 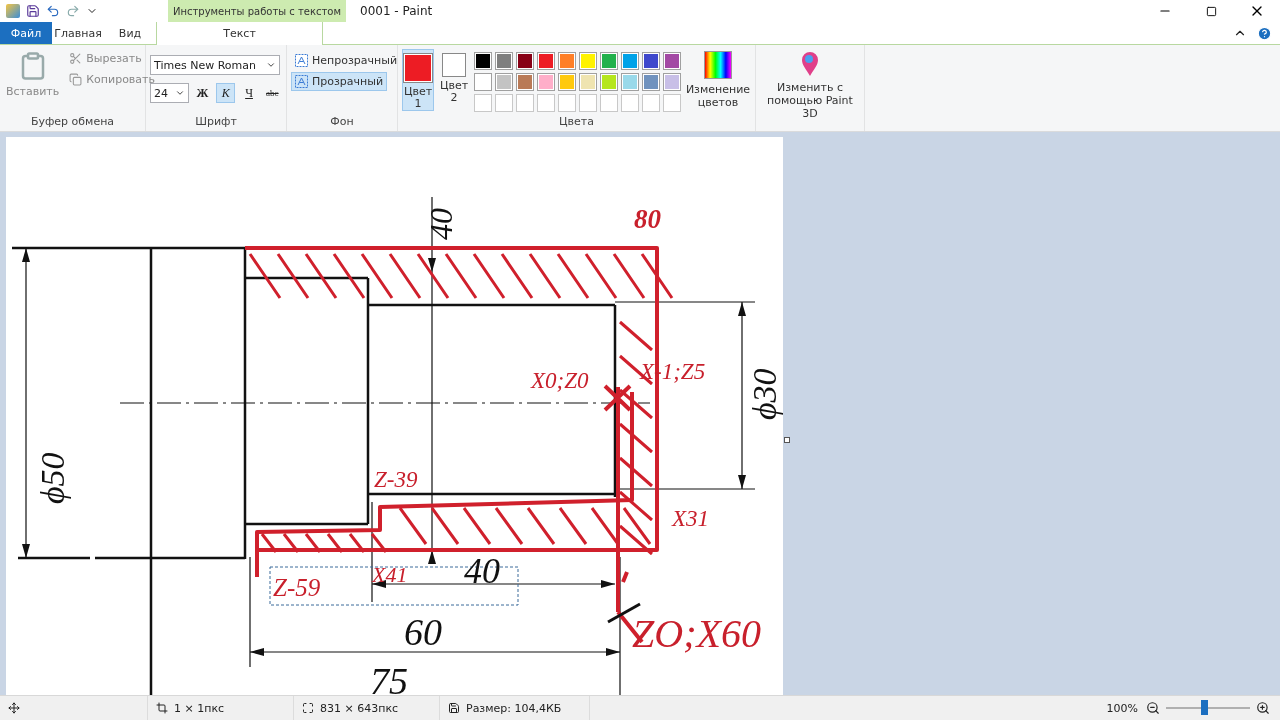 What do you see at coordinates (514, 708) in the screenshot?
I see `file-size: Размер: 104,4КБ` at bounding box center [514, 708].